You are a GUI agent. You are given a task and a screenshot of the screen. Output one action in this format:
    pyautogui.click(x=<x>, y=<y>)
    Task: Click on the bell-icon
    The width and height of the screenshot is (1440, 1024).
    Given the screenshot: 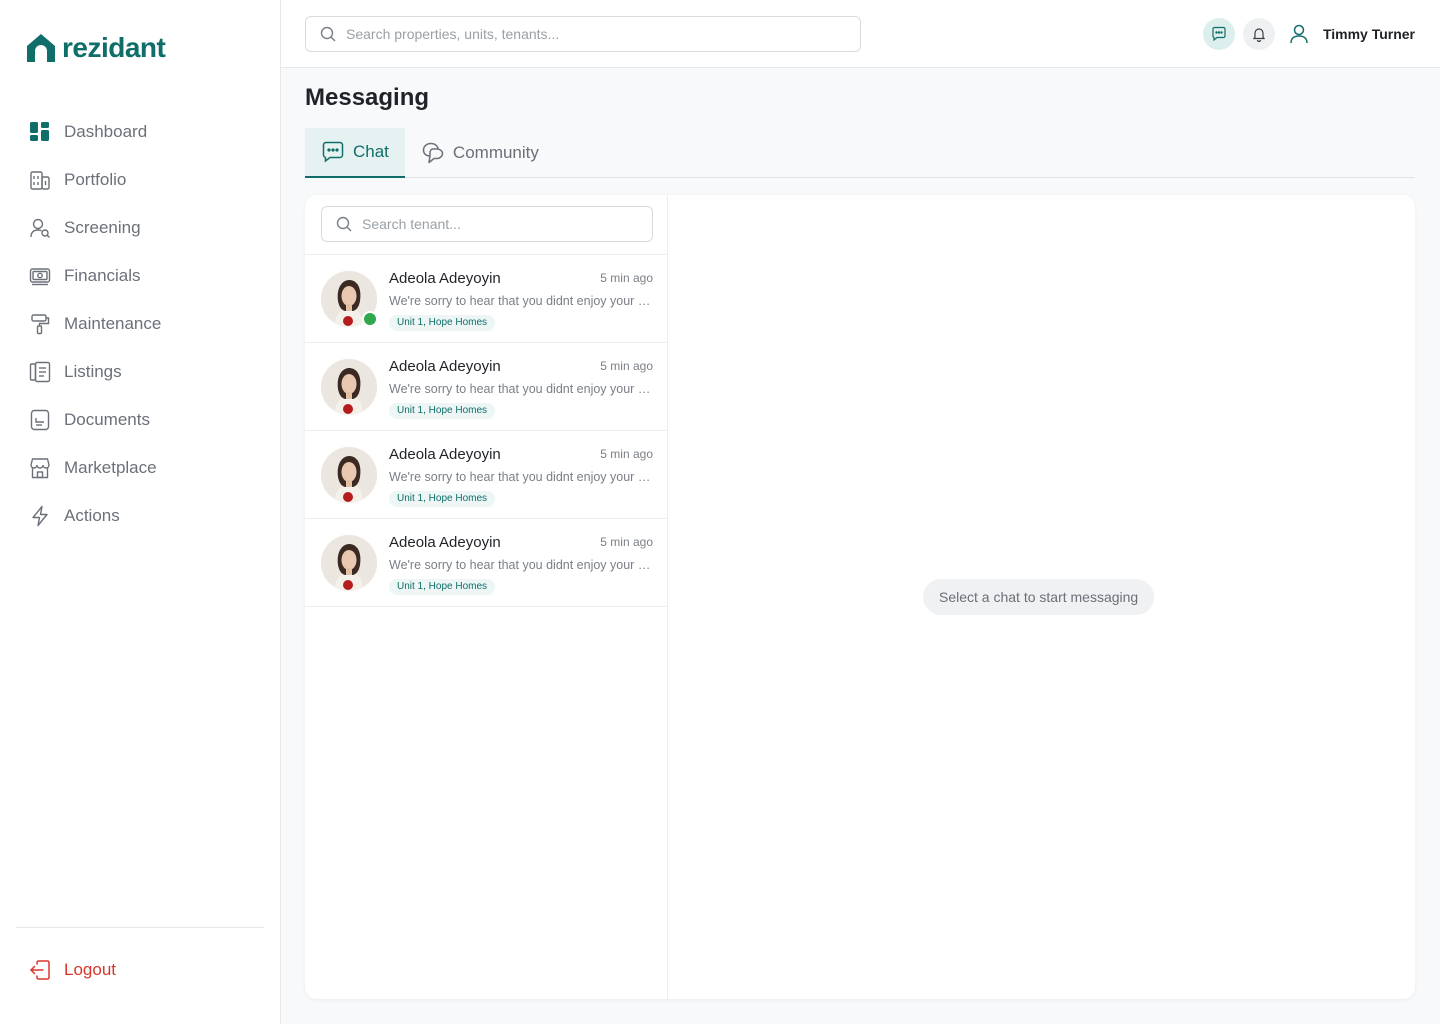 What is the action you would take?
    pyautogui.click(x=1259, y=35)
    